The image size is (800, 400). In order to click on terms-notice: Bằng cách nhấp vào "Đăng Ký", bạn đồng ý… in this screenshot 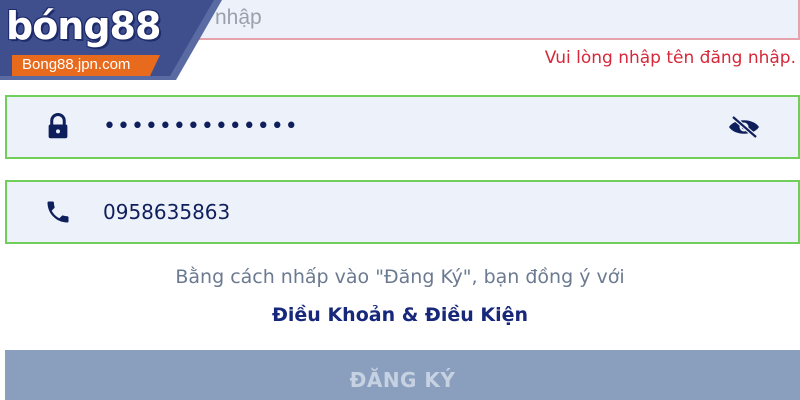, I will do `click(400, 277)`.